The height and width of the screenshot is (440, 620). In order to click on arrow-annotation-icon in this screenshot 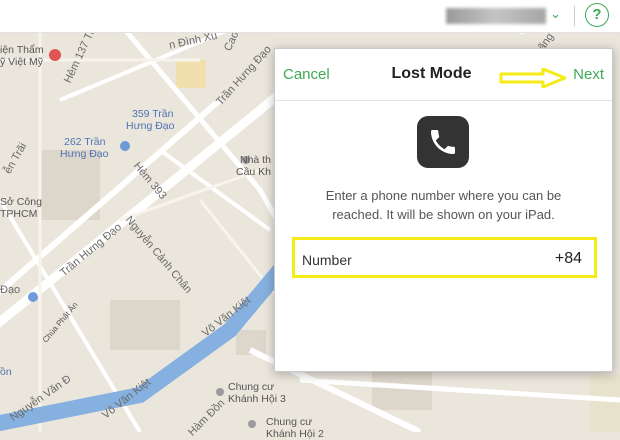, I will do `click(533, 78)`.